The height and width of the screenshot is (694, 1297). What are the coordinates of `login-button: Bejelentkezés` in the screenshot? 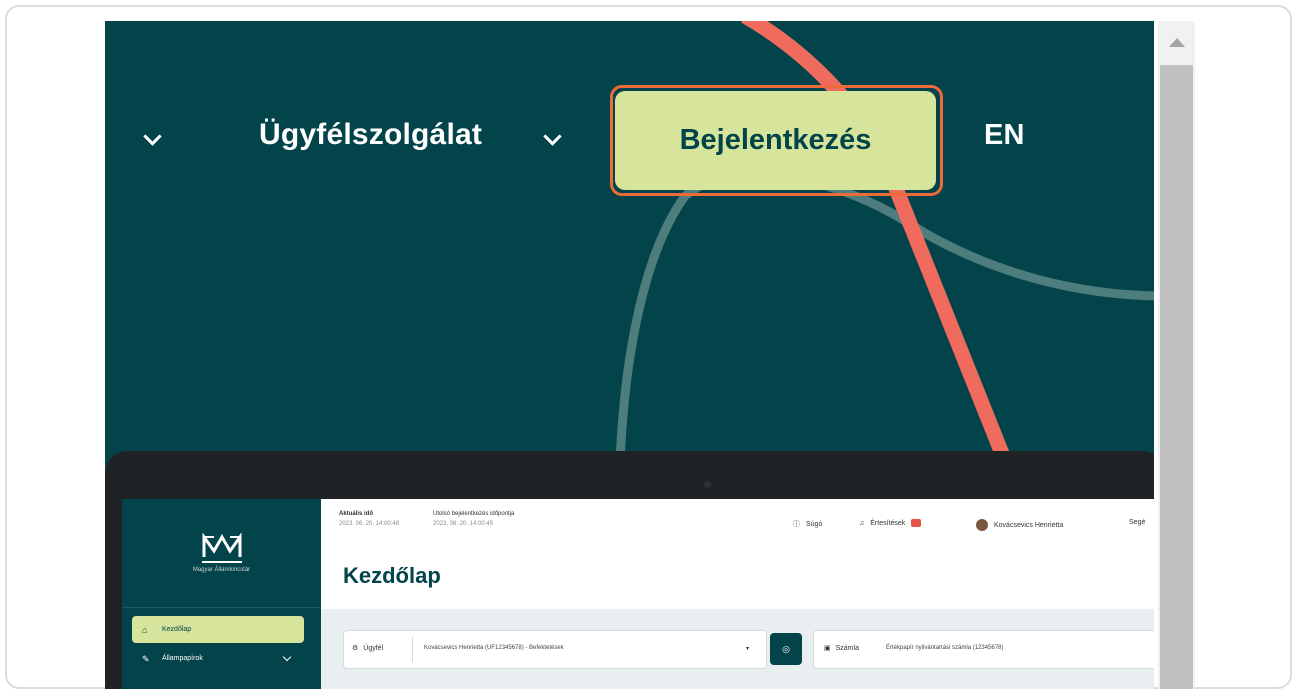 It's located at (775, 140).